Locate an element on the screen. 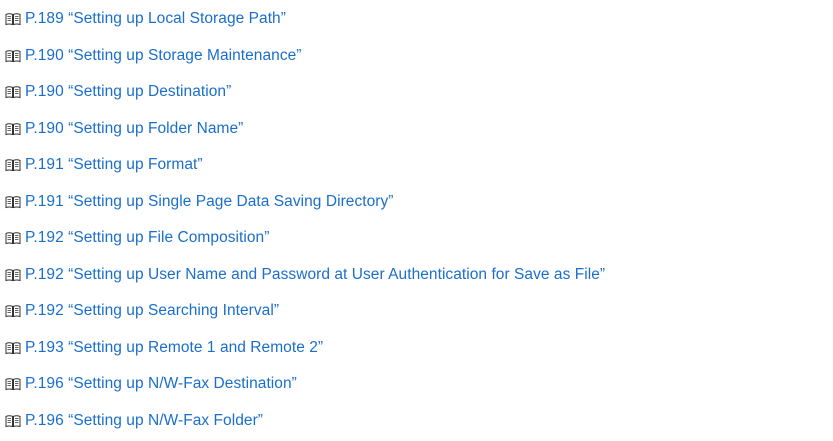 The width and height of the screenshot is (833, 441). reference-link: P.191 “Setting up Format” is located at coordinates (114, 165).